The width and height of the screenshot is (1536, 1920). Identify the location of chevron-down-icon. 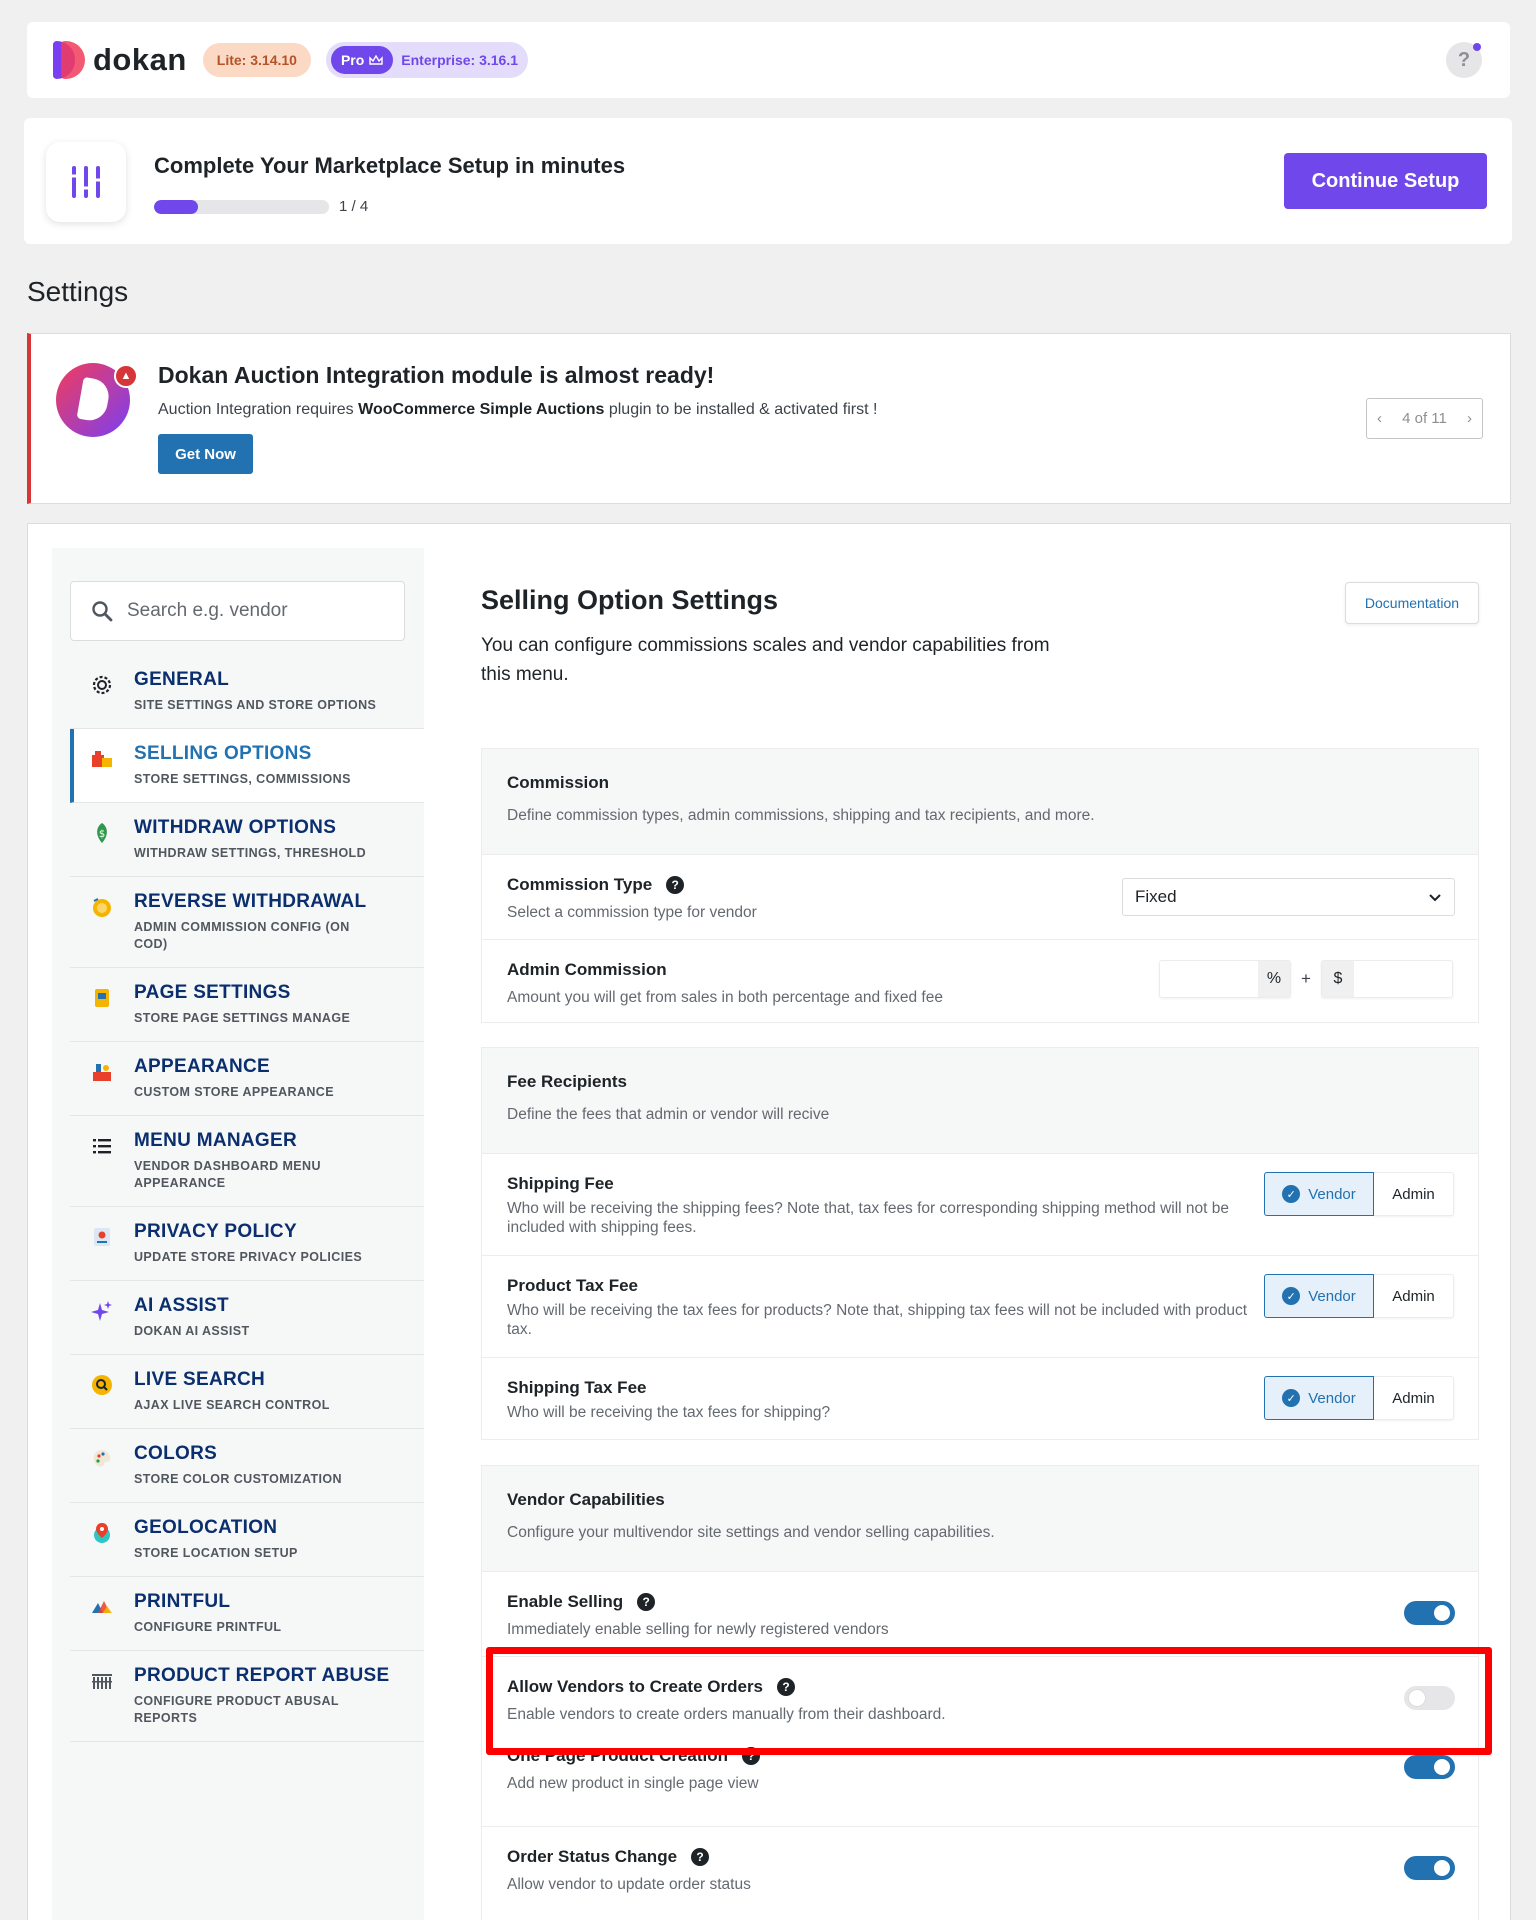
(1435, 898).